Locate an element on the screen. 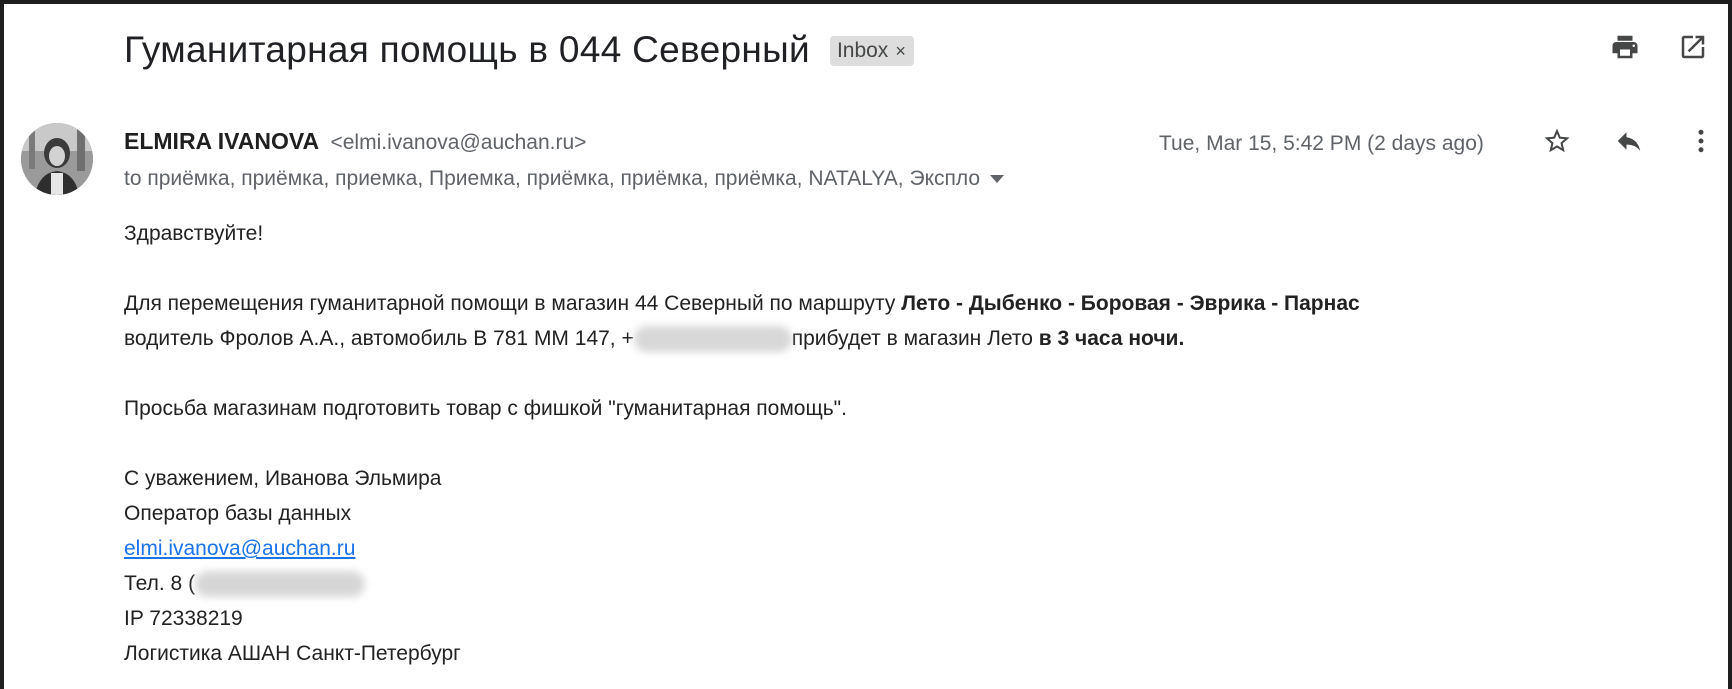  open-in-new-window-icon is located at coordinates (1693, 47).